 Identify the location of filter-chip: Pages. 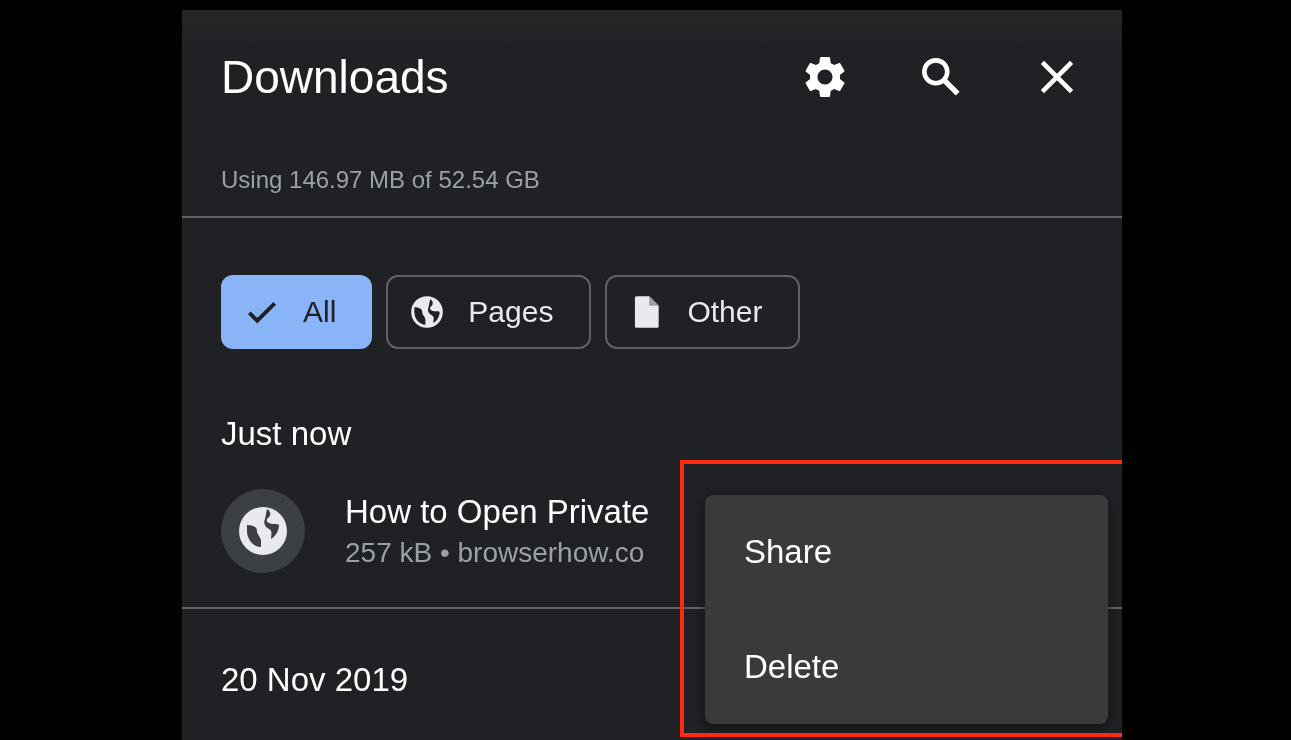
(489, 312).